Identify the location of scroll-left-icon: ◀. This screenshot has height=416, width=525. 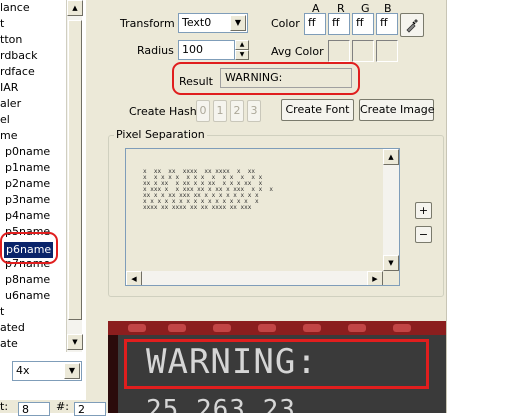
(134, 278).